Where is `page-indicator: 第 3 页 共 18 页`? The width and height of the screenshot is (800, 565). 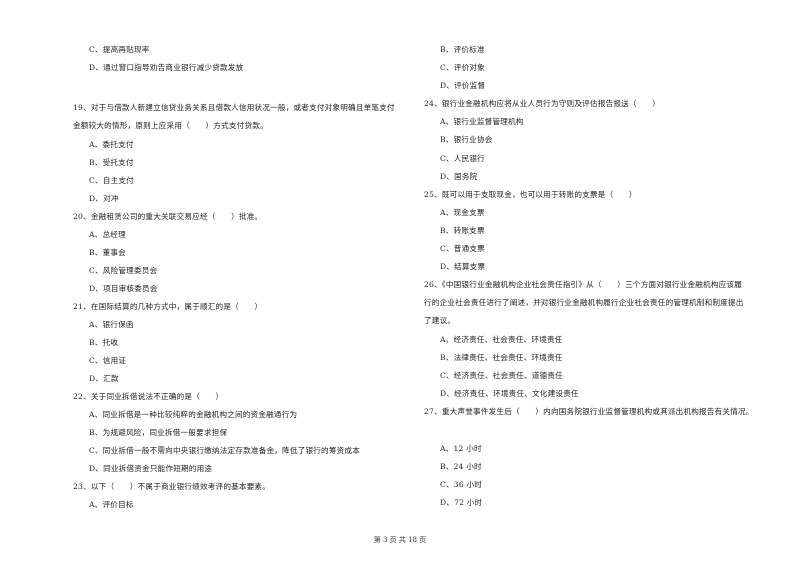
page-indicator: 第 3 页 共 18 页 is located at coordinates (400, 540).